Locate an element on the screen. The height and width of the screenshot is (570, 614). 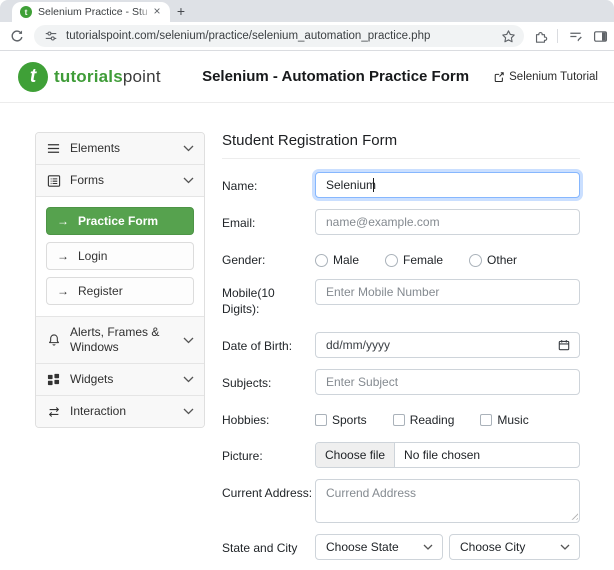
sidebar-item-elements: Elements is located at coordinates (120, 149).